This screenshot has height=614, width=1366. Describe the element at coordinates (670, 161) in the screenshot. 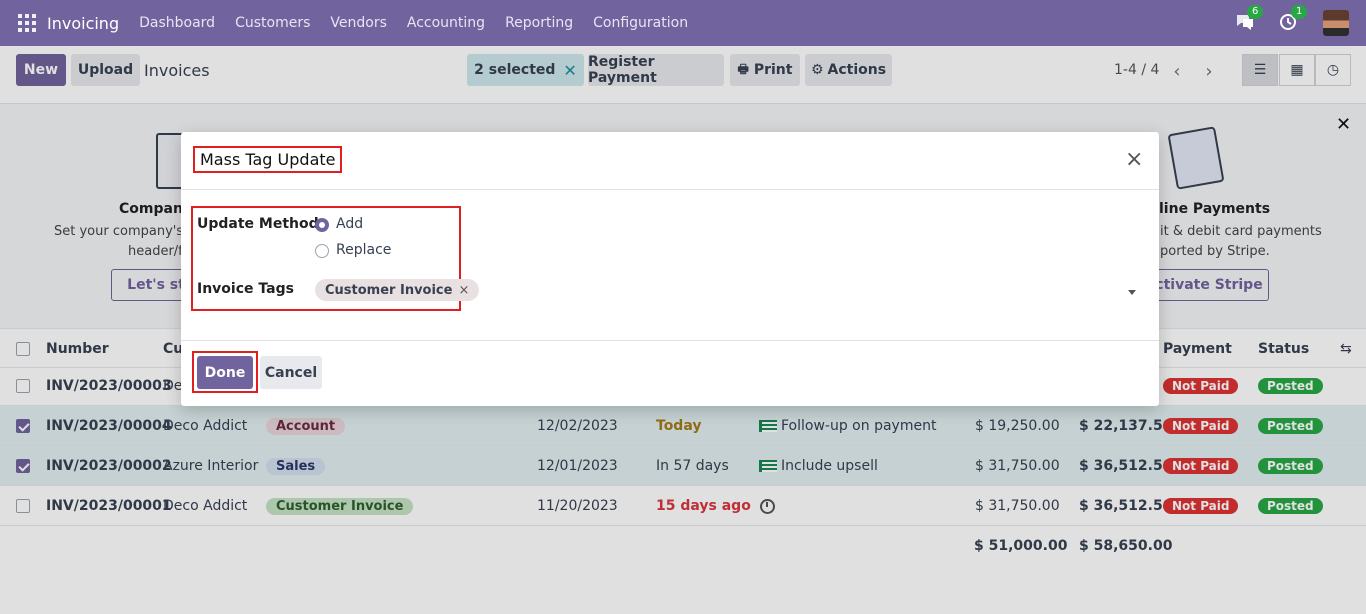

I see `dialog-header: Mass Tag Update ×` at that location.